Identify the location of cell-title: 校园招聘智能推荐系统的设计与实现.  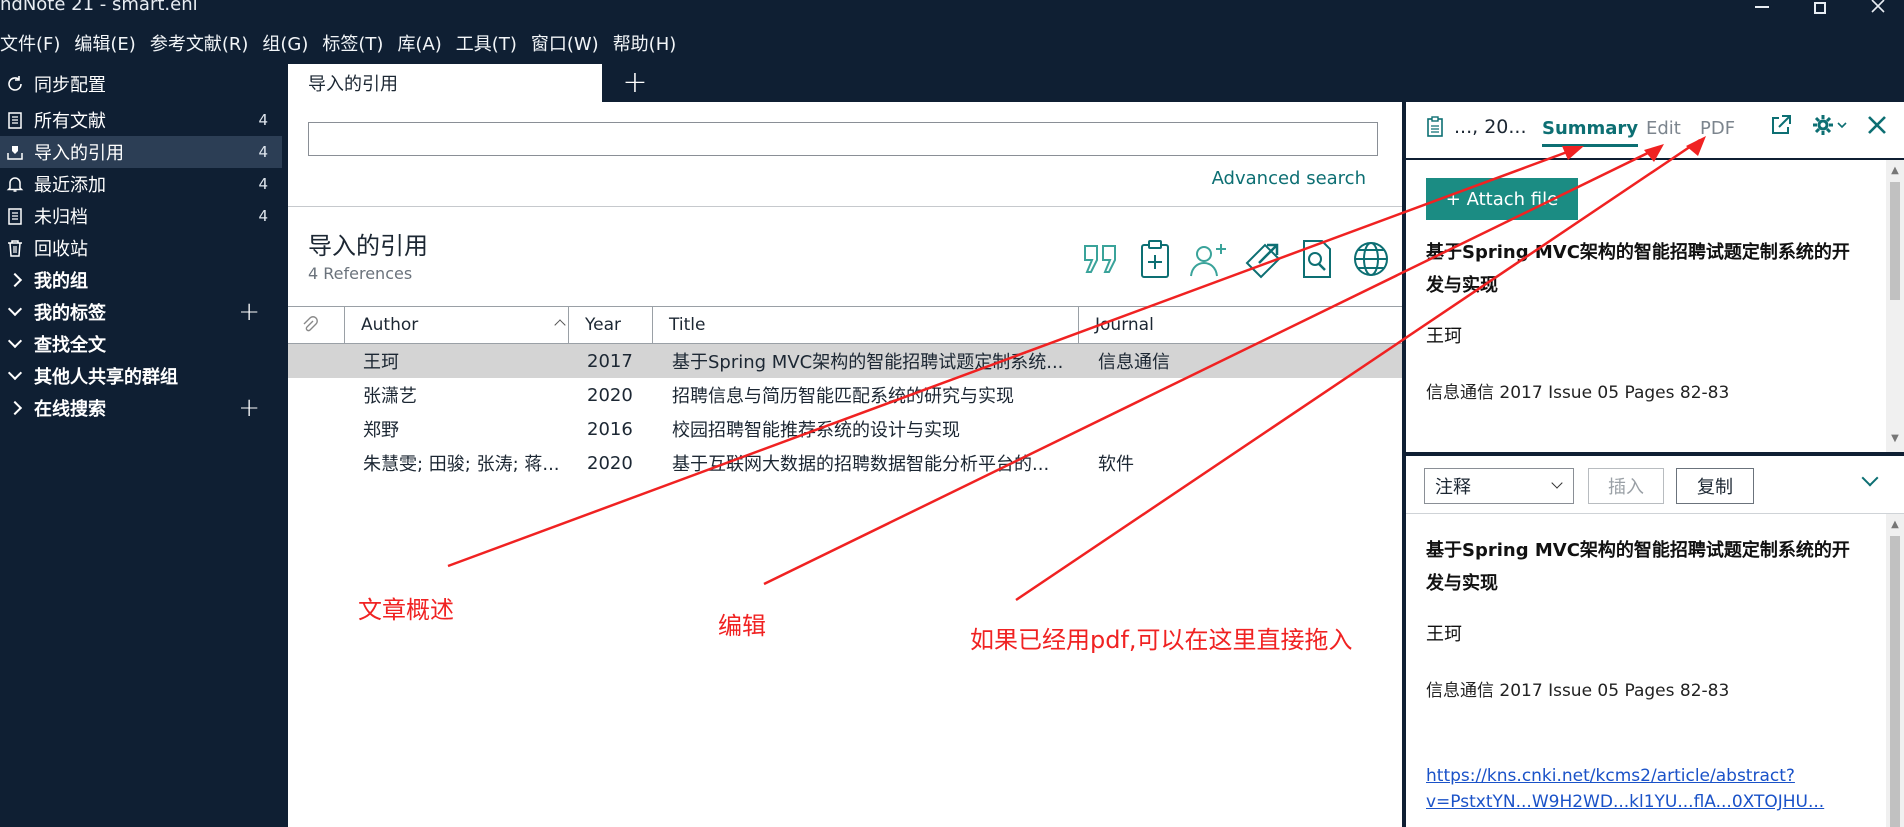
(816, 430).